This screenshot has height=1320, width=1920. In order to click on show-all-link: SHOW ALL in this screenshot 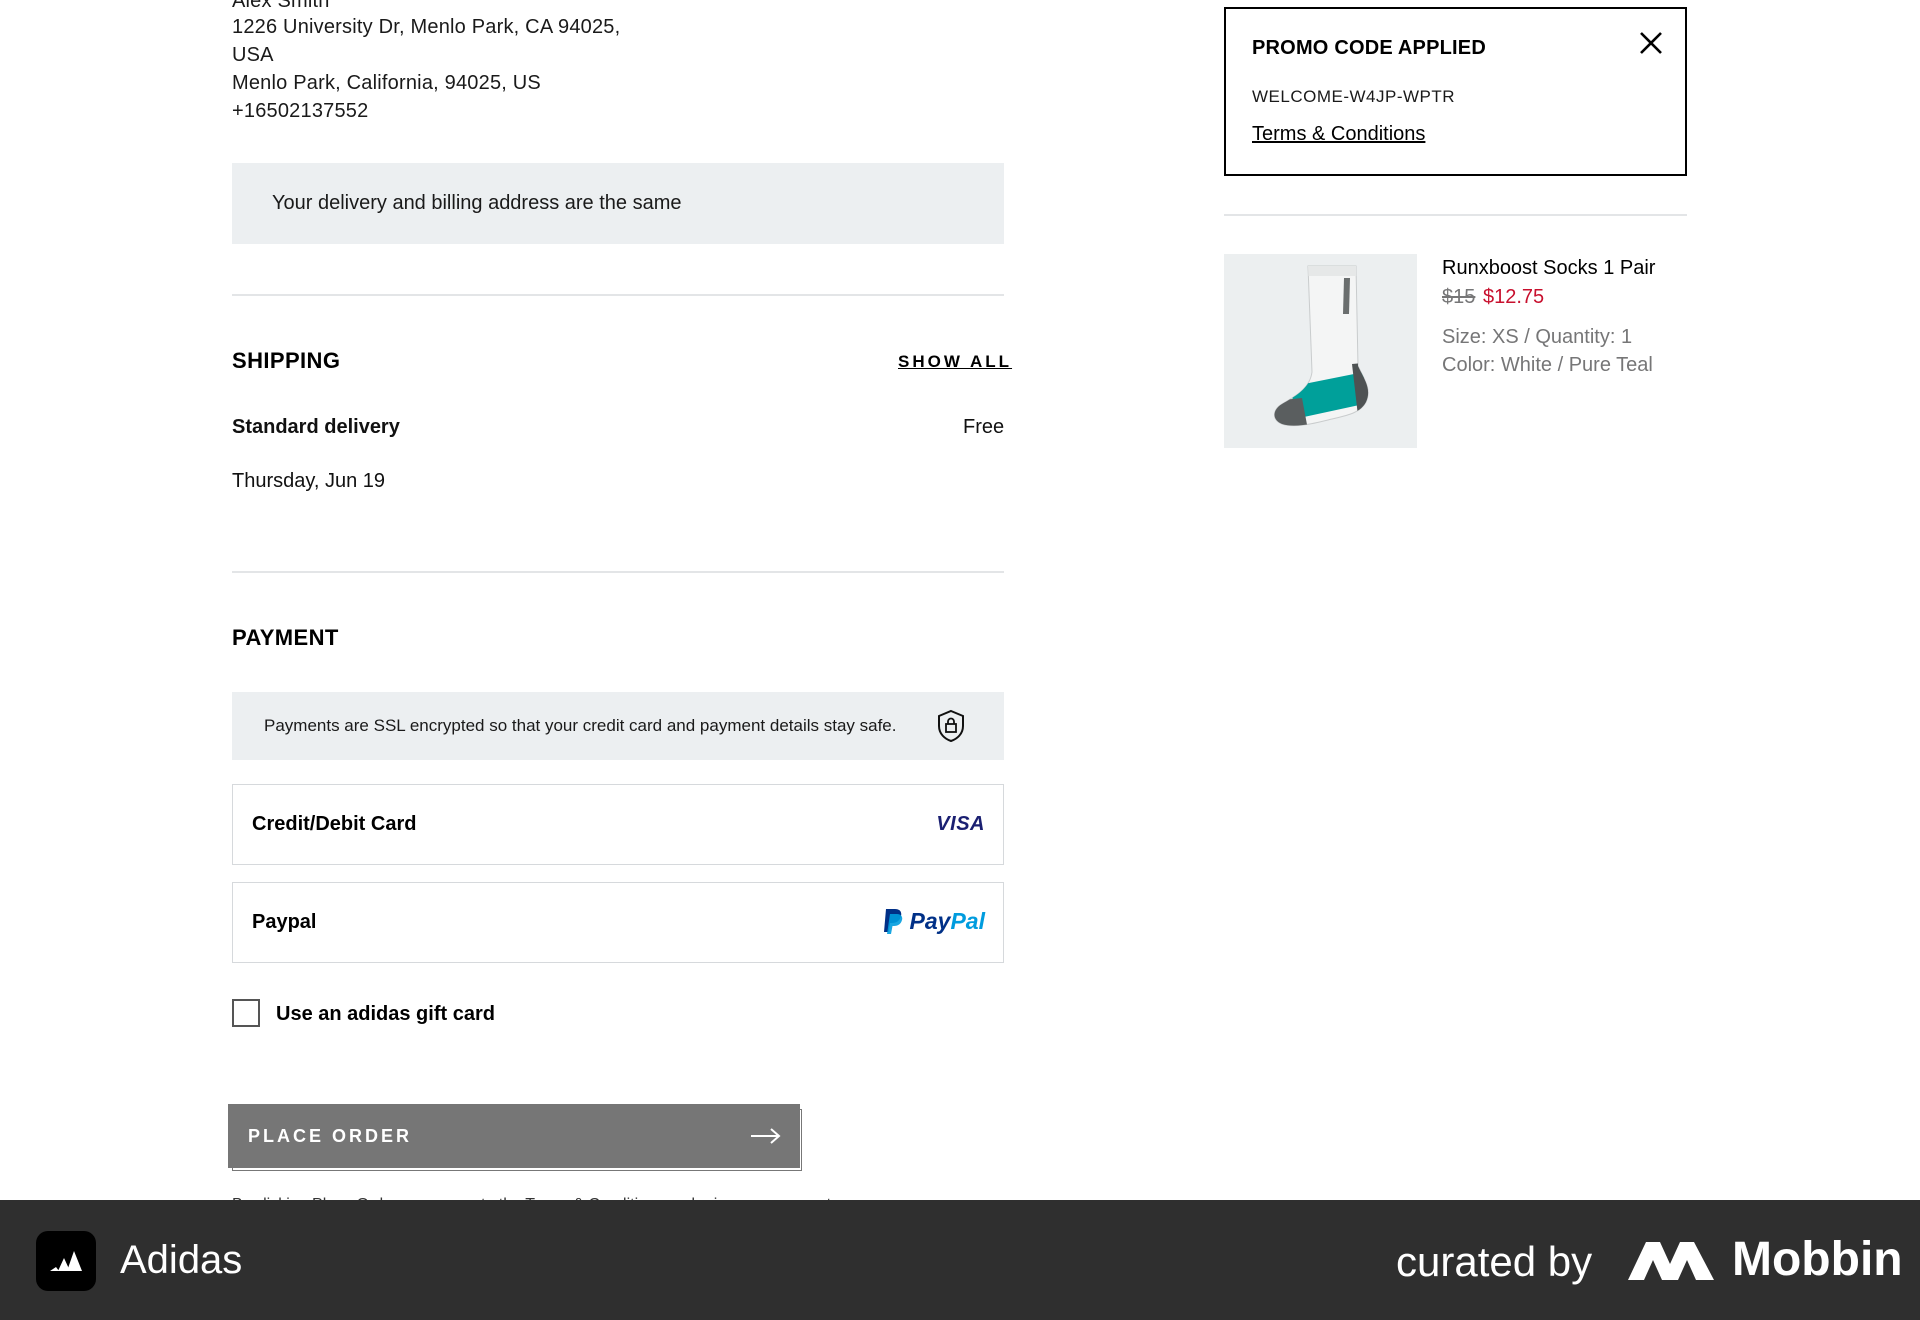, I will do `click(955, 362)`.